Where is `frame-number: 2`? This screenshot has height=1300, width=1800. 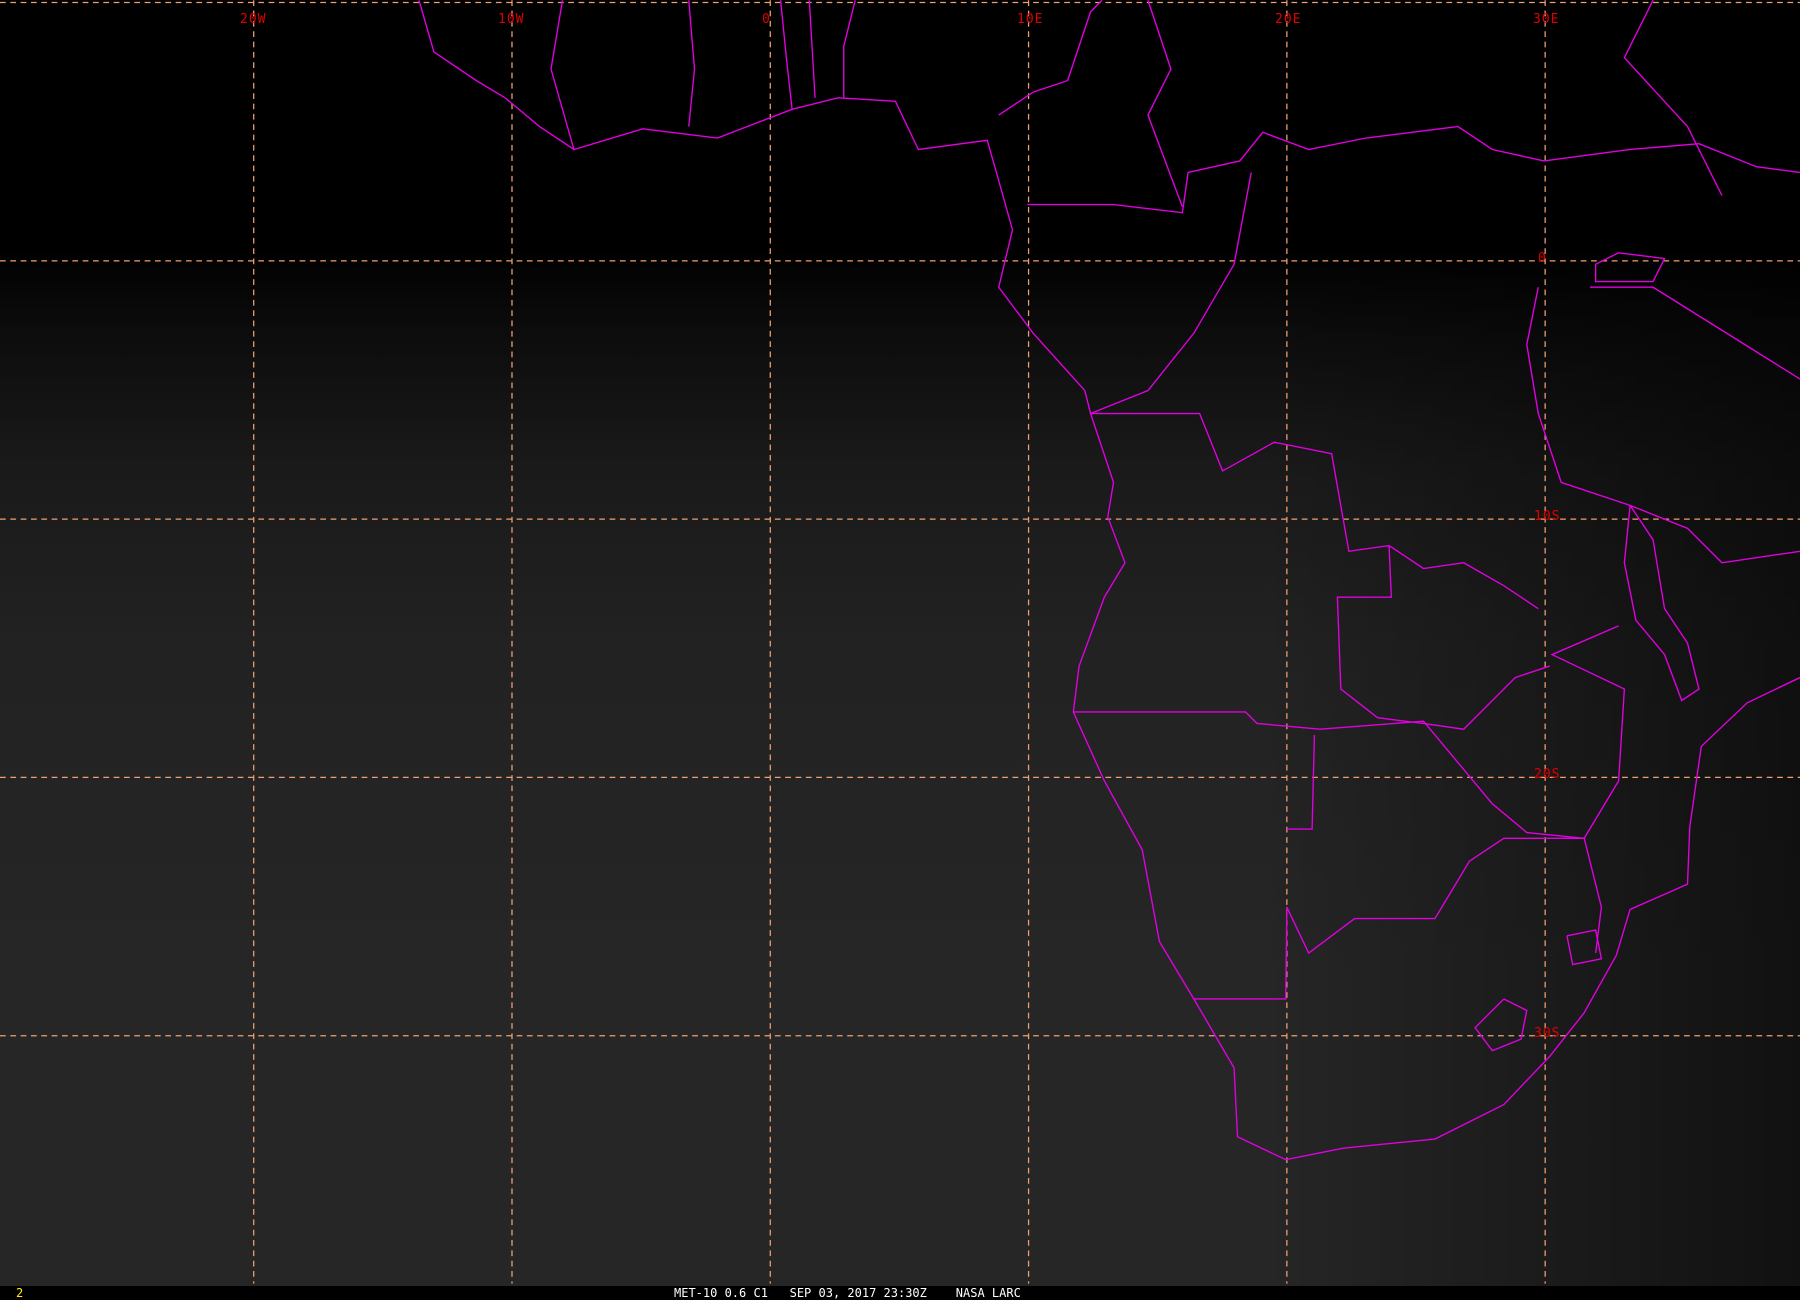 frame-number: 2 is located at coordinates (20, 1293).